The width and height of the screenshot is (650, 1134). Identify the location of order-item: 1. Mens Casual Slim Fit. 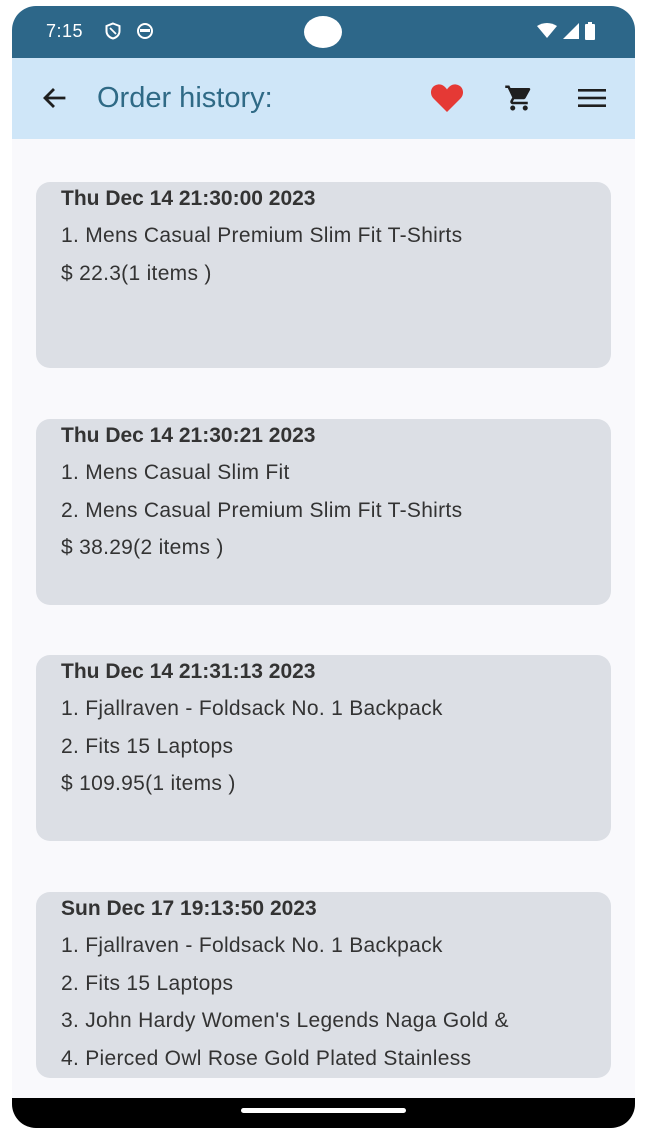
(175, 472).